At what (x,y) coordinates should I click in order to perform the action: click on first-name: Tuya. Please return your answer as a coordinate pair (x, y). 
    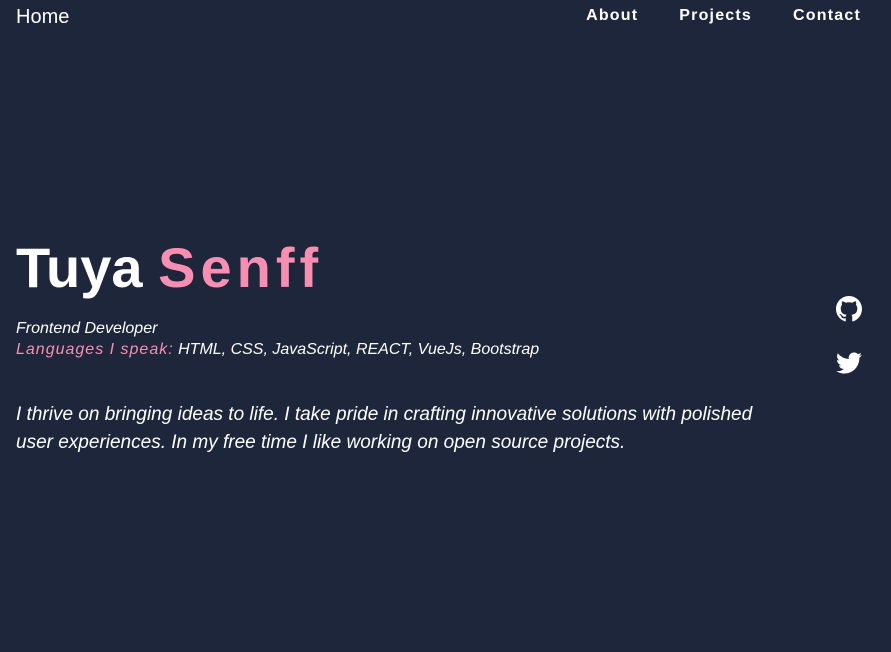
    Looking at the image, I should click on (79, 267).